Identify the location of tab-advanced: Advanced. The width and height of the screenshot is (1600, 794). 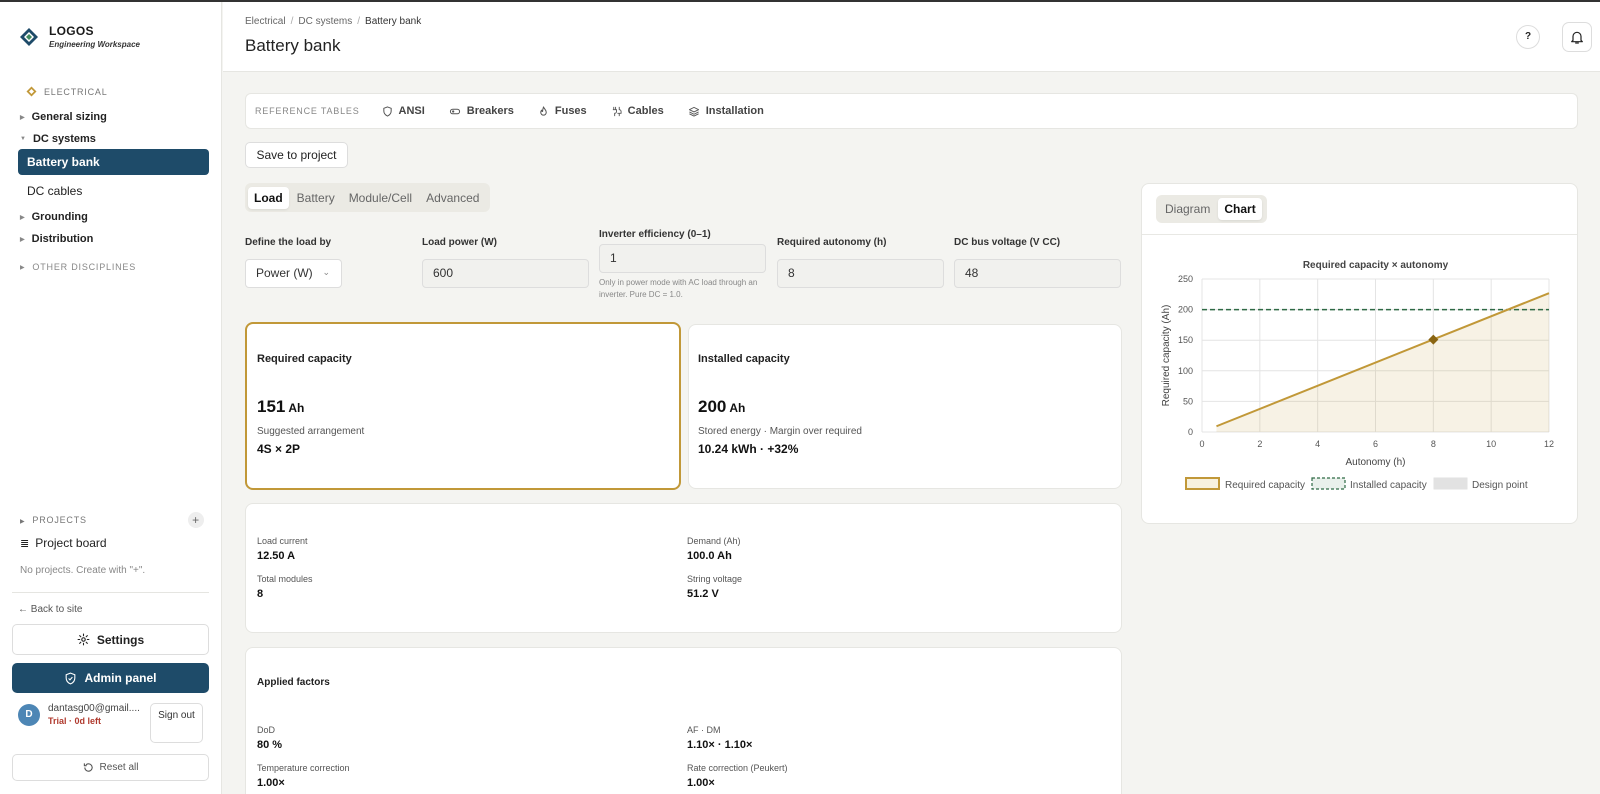
(452, 198).